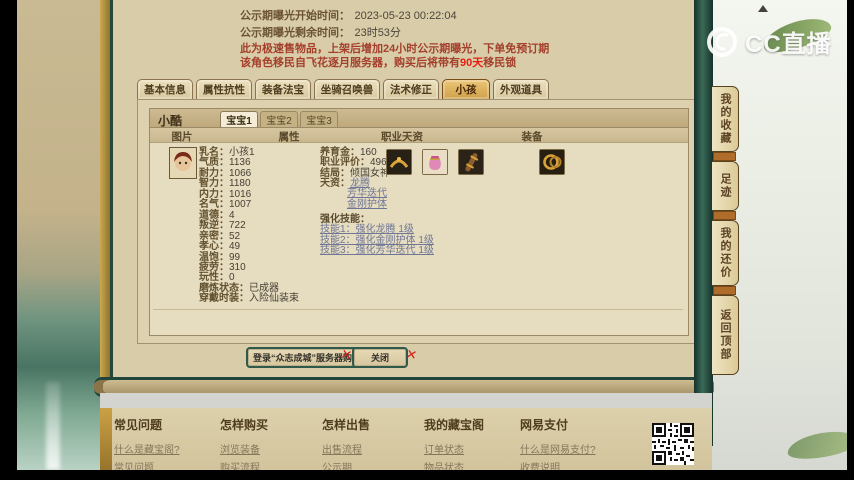 Image resolution: width=854 pixels, height=480 pixels. What do you see at coordinates (725, 186) in the screenshot?
I see `sidebar-item-footprints: 足迹` at bounding box center [725, 186].